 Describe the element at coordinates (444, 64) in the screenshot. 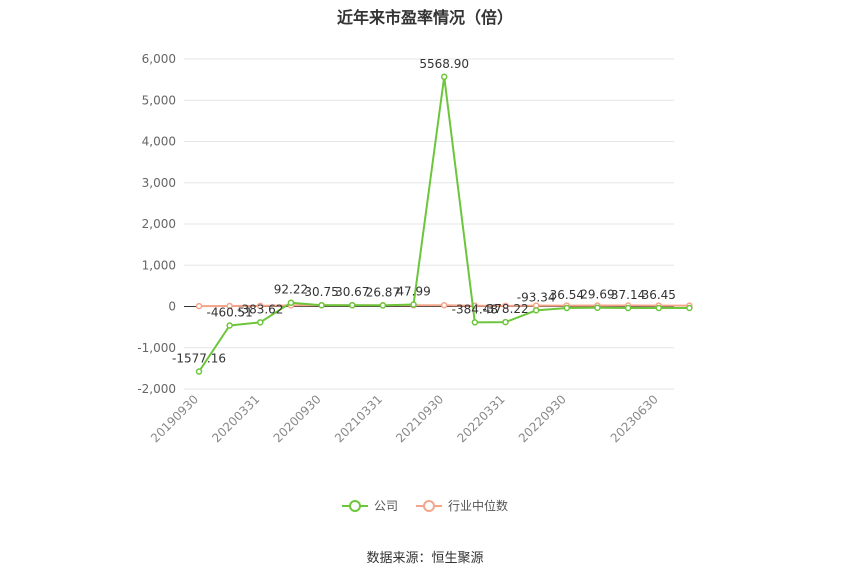

I see `company-data-label: 5568.90` at that location.